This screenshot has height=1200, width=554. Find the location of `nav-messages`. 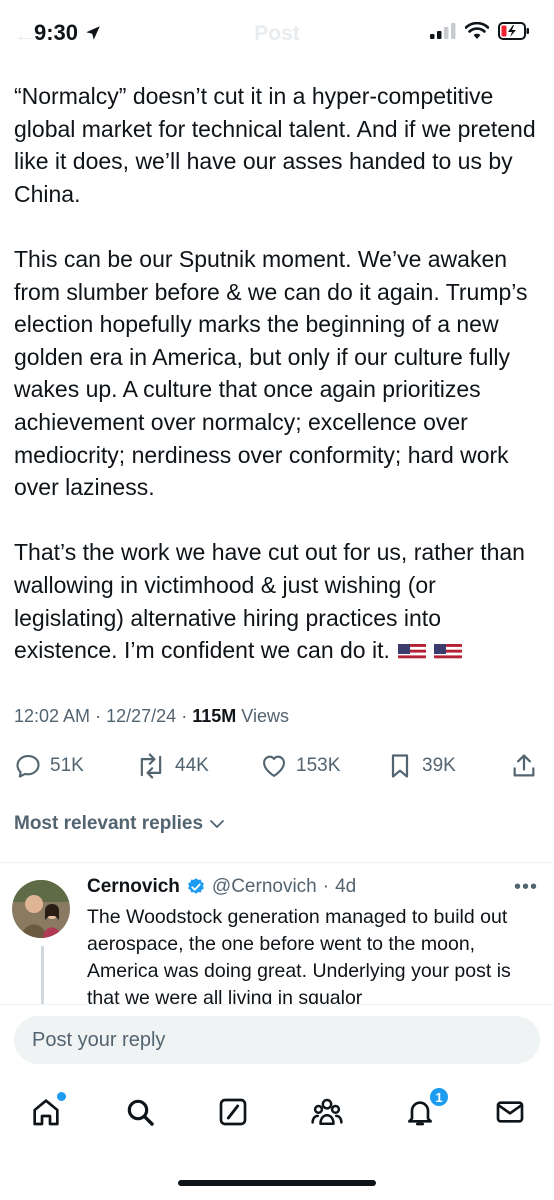

nav-messages is located at coordinates (510, 1112).